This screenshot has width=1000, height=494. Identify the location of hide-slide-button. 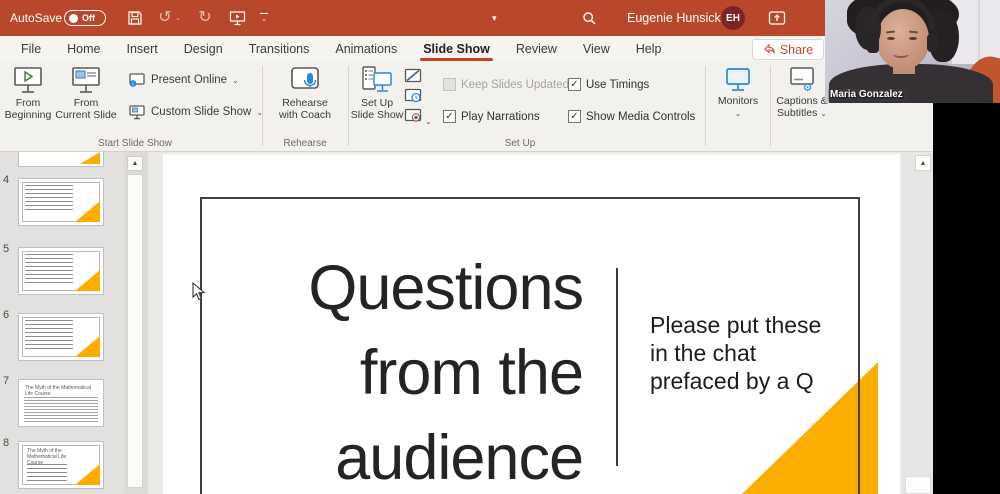
(413, 75).